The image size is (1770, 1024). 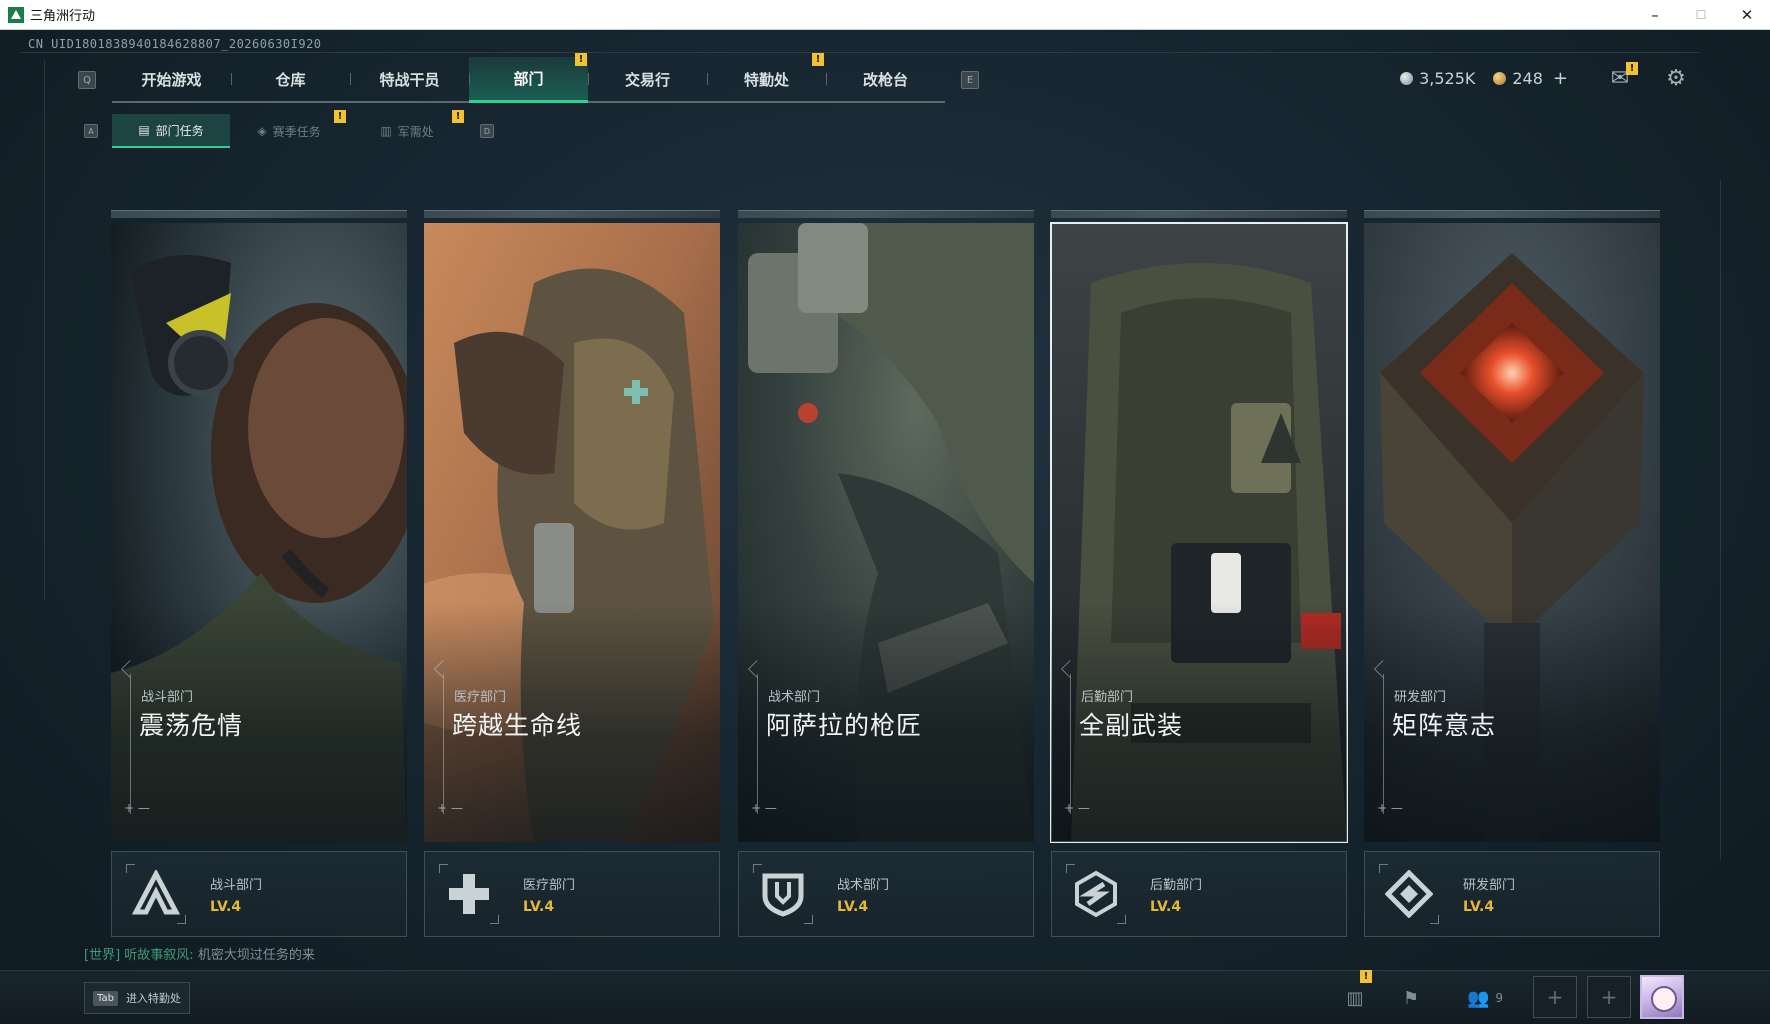 I want to click on department-card-research: + — 研发部门 矩阵意志, so click(x=1512, y=526).